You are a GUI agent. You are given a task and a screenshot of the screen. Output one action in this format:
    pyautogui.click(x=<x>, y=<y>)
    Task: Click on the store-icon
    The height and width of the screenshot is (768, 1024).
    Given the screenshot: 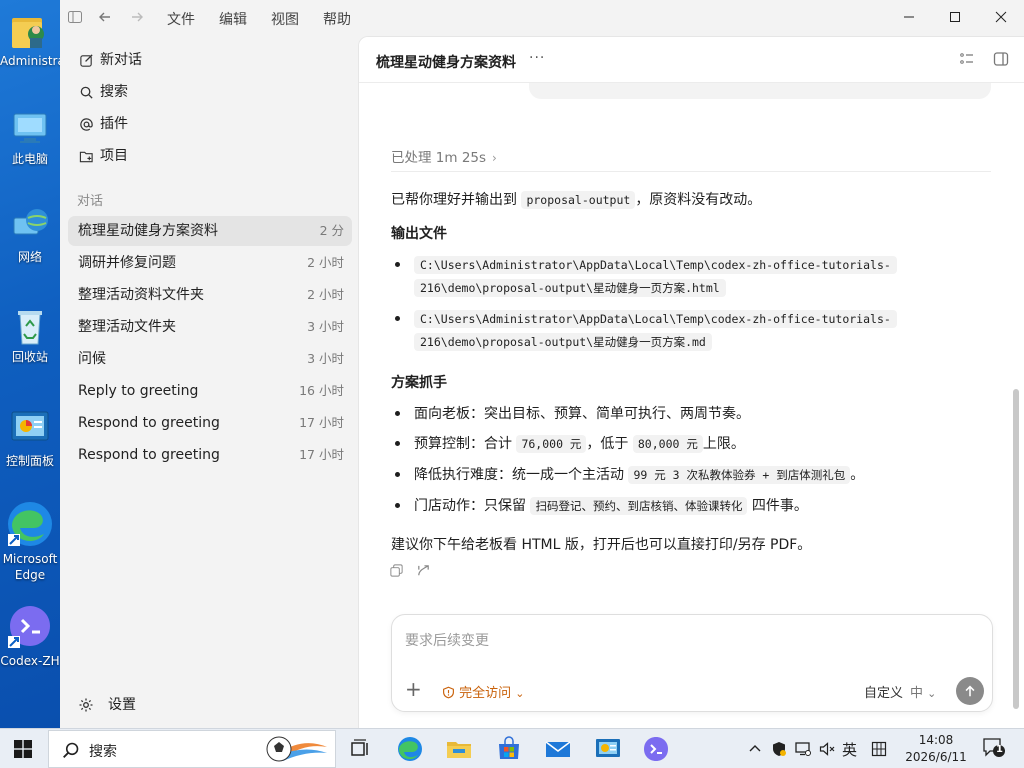 What is the action you would take?
    pyautogui.click(x=509, y=749)
    